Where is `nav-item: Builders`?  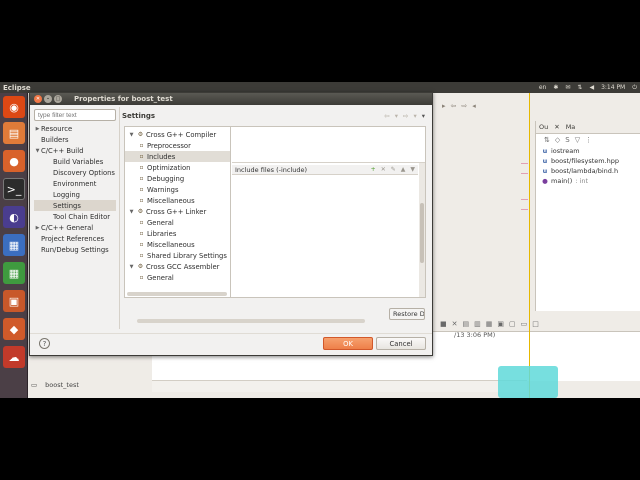 nav-item: Builders is located at coordinates (75, 139).